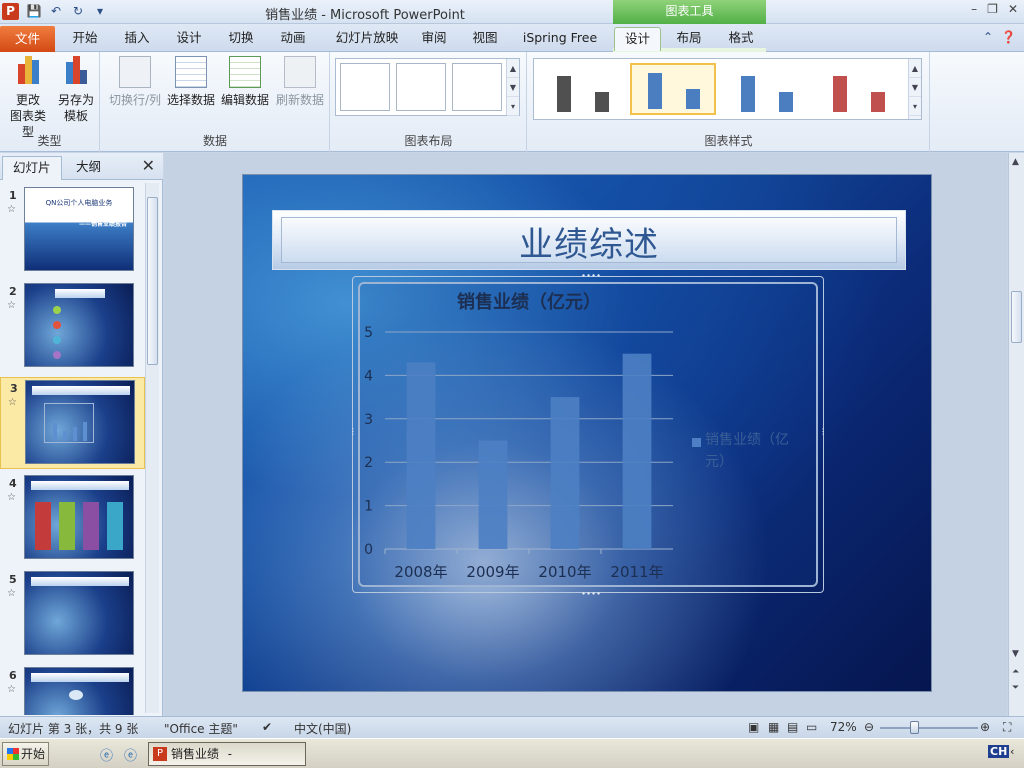  I want to click on tab-chart-layout: 布局, so click(689, 39).